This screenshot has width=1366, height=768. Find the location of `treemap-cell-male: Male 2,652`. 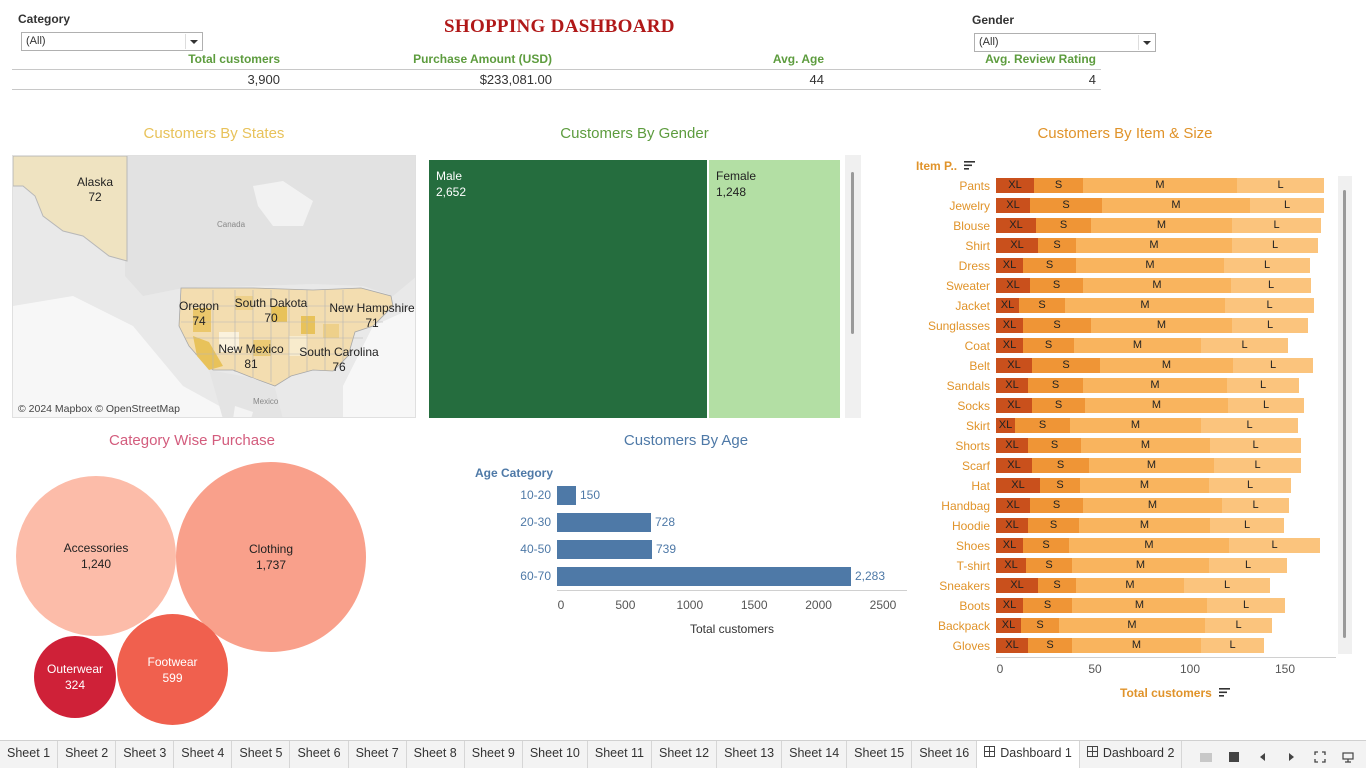

treemap-cell-male: Male 2,652 is located at coordinates (568, 289).